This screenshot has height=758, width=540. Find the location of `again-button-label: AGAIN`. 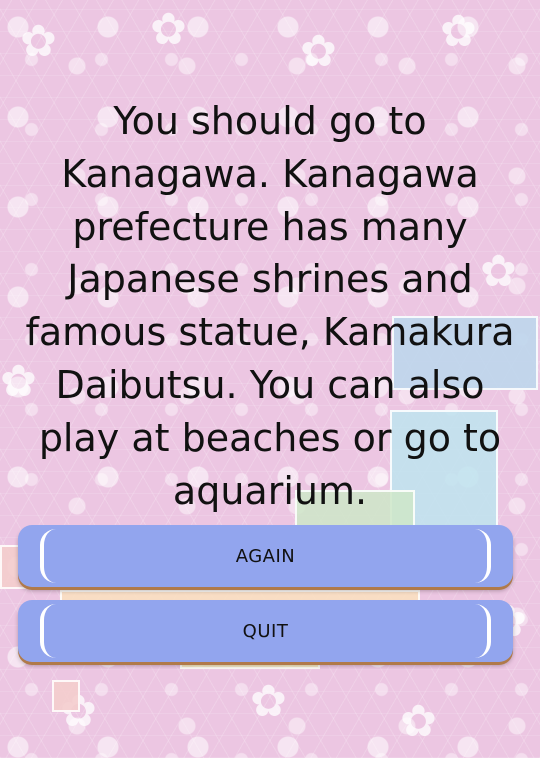

again-button-label: AGAIN is located at coordinates (265, 556).